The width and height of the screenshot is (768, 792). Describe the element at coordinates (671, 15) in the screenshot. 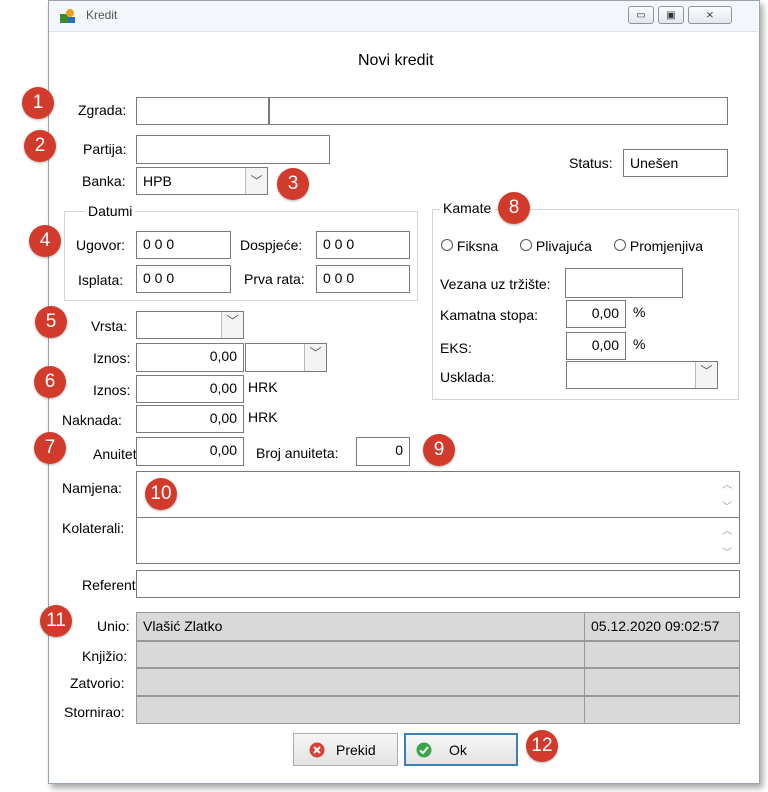

I see `maximize-button: ▣` at that location.